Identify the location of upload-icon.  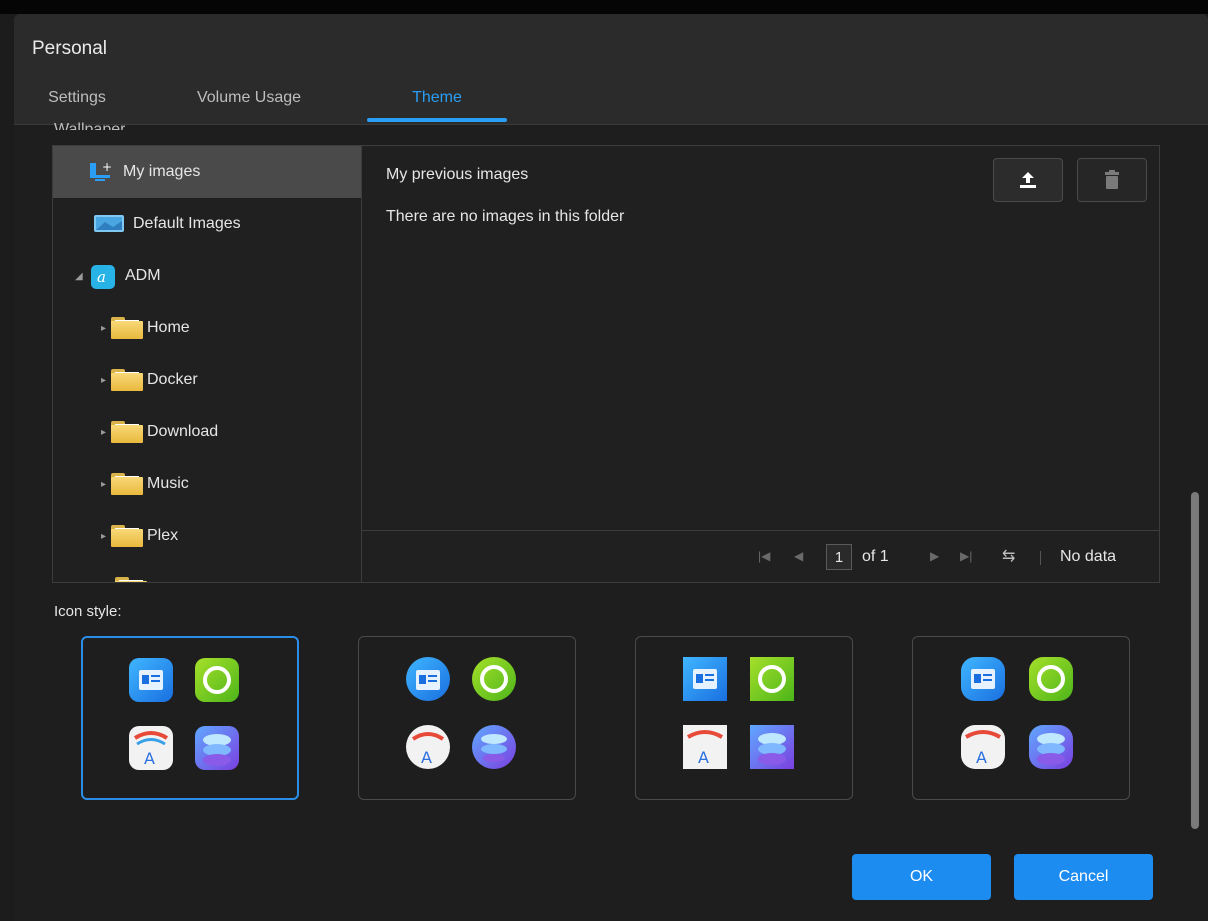
(1028, 180).